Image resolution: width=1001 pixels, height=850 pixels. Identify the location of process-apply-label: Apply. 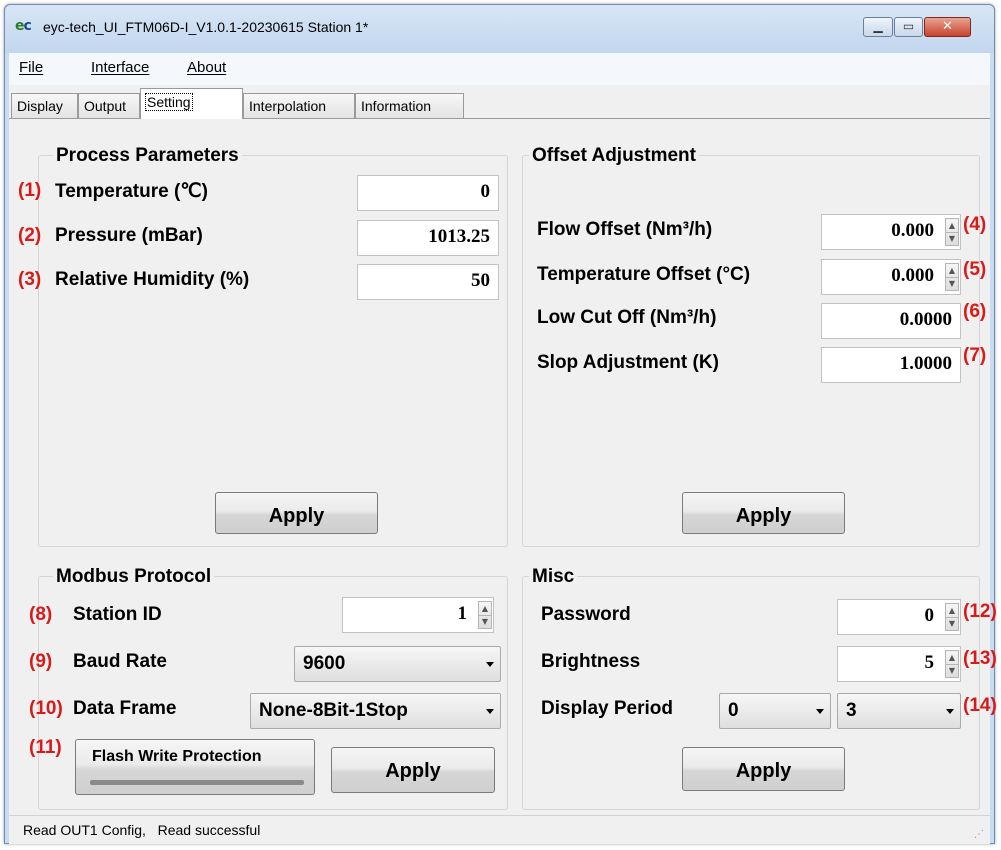
(296, 516).